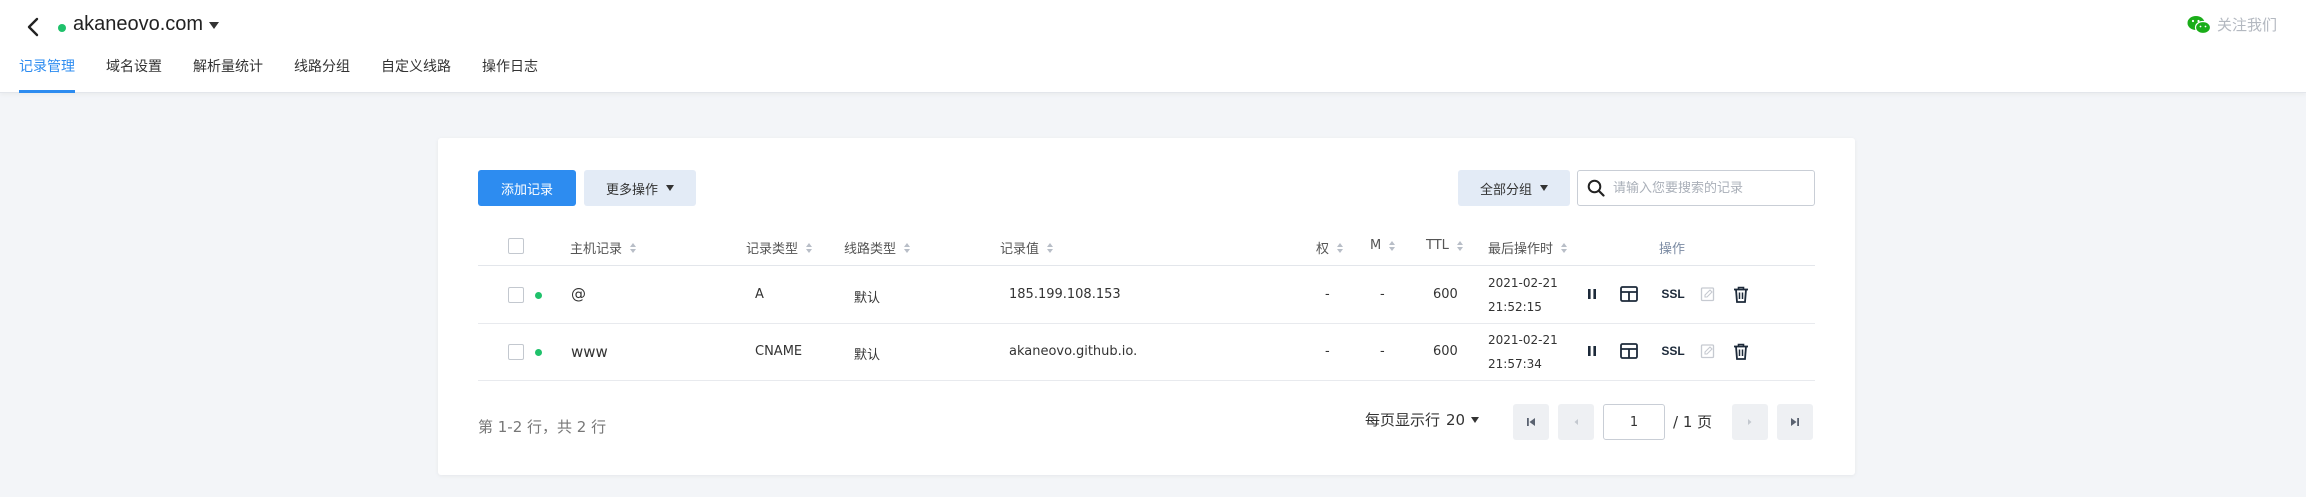 This screenshot has width=2306, height=497. What do you see at coordinates (589, 352) in the screenshot?
I see `host-cell: www` at bounding box center [589, 352].